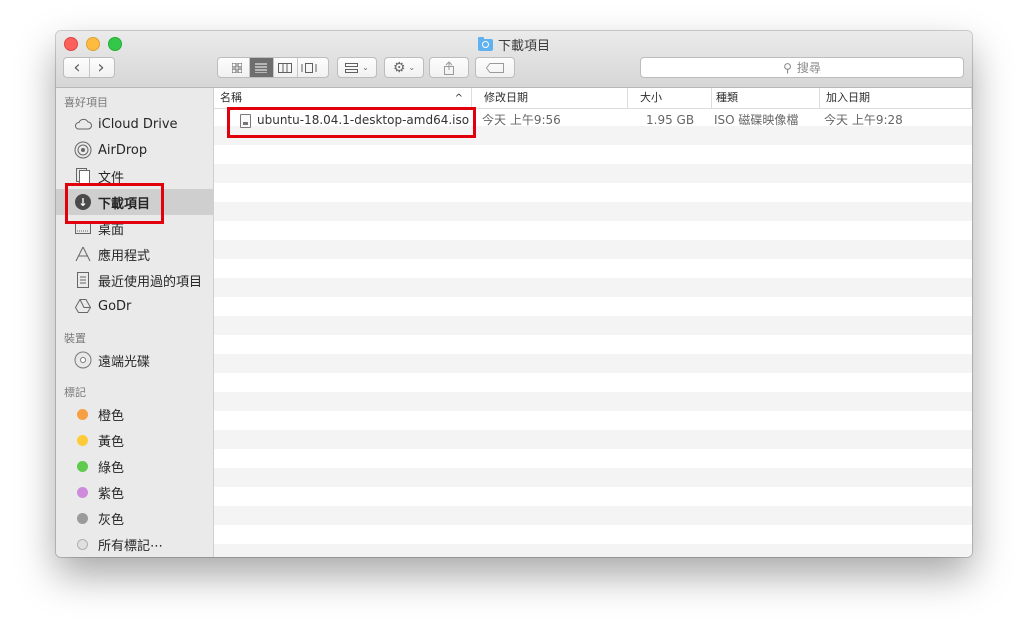  What do you see at coordinates (83, 150) in the screenshot?
I see `airdrop-icon` at bounding box center [83, 150].